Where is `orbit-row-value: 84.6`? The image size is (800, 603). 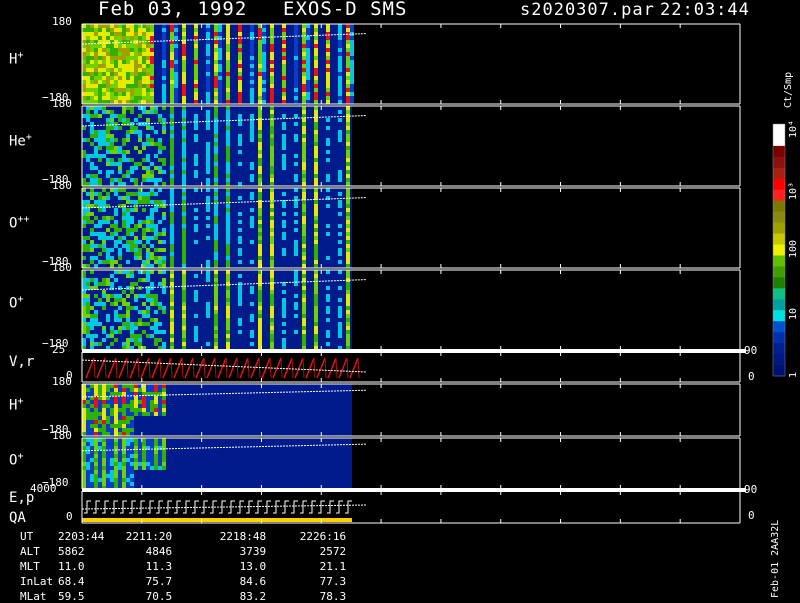
orbit-row-value: 84.6 is located at coordinates (253, 581).